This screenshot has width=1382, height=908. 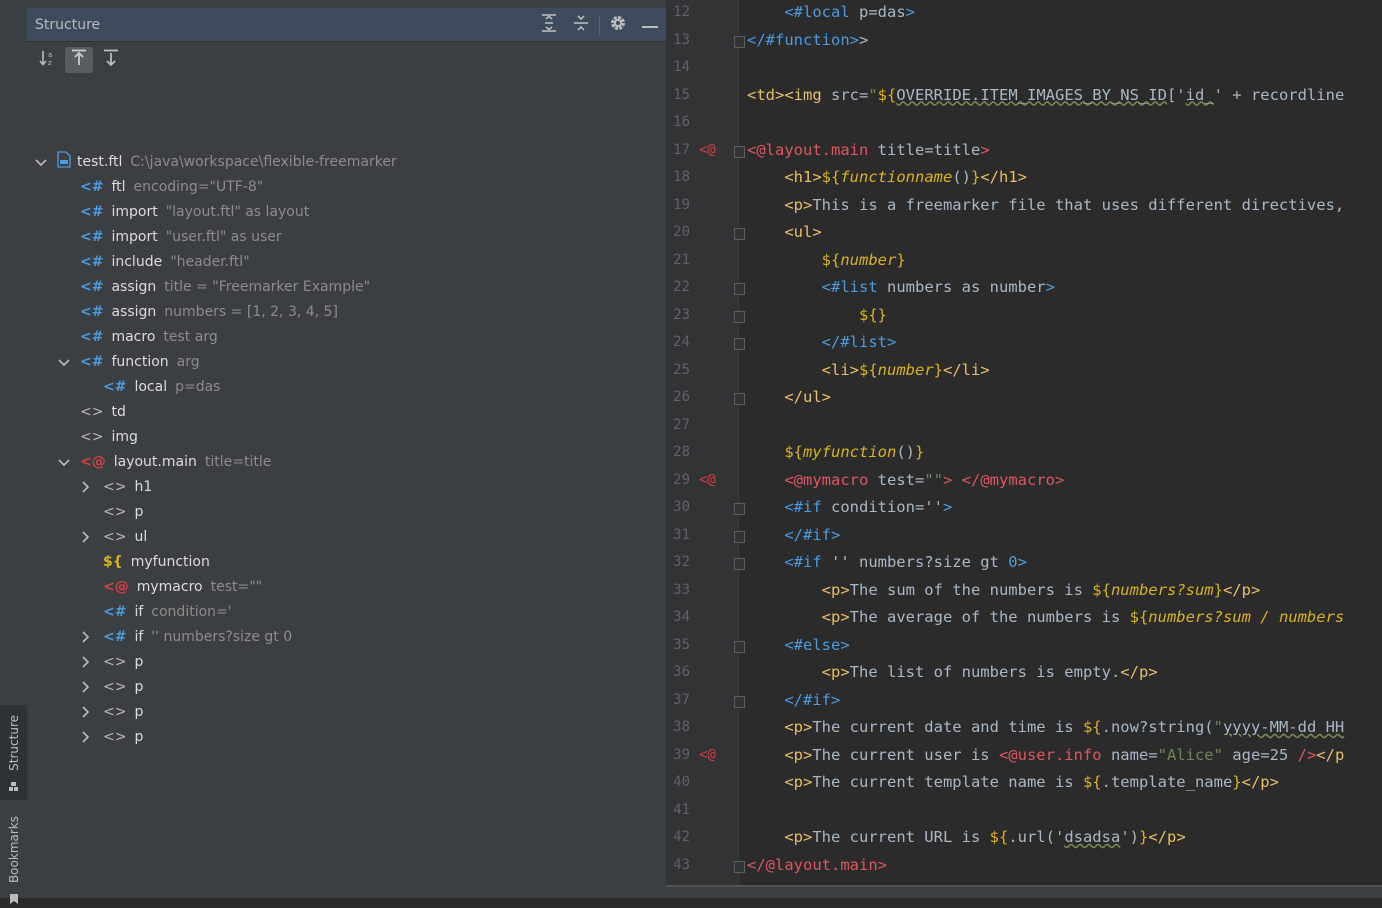 I want to click on autoscroll-from-source-button, so click(x=79, y=60).